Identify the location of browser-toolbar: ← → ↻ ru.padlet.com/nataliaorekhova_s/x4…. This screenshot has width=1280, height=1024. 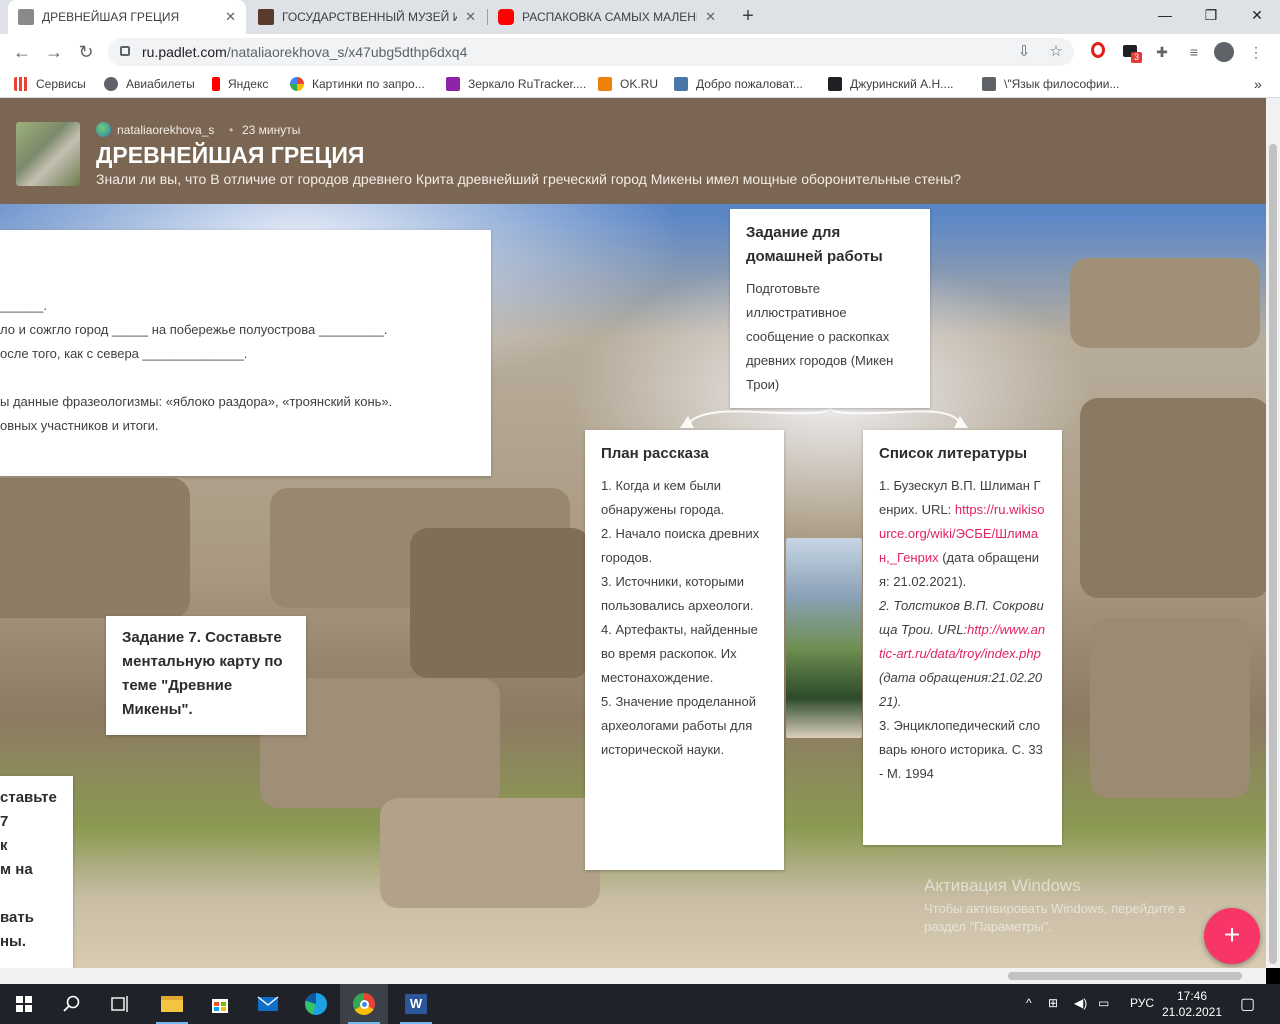
(640, 52).